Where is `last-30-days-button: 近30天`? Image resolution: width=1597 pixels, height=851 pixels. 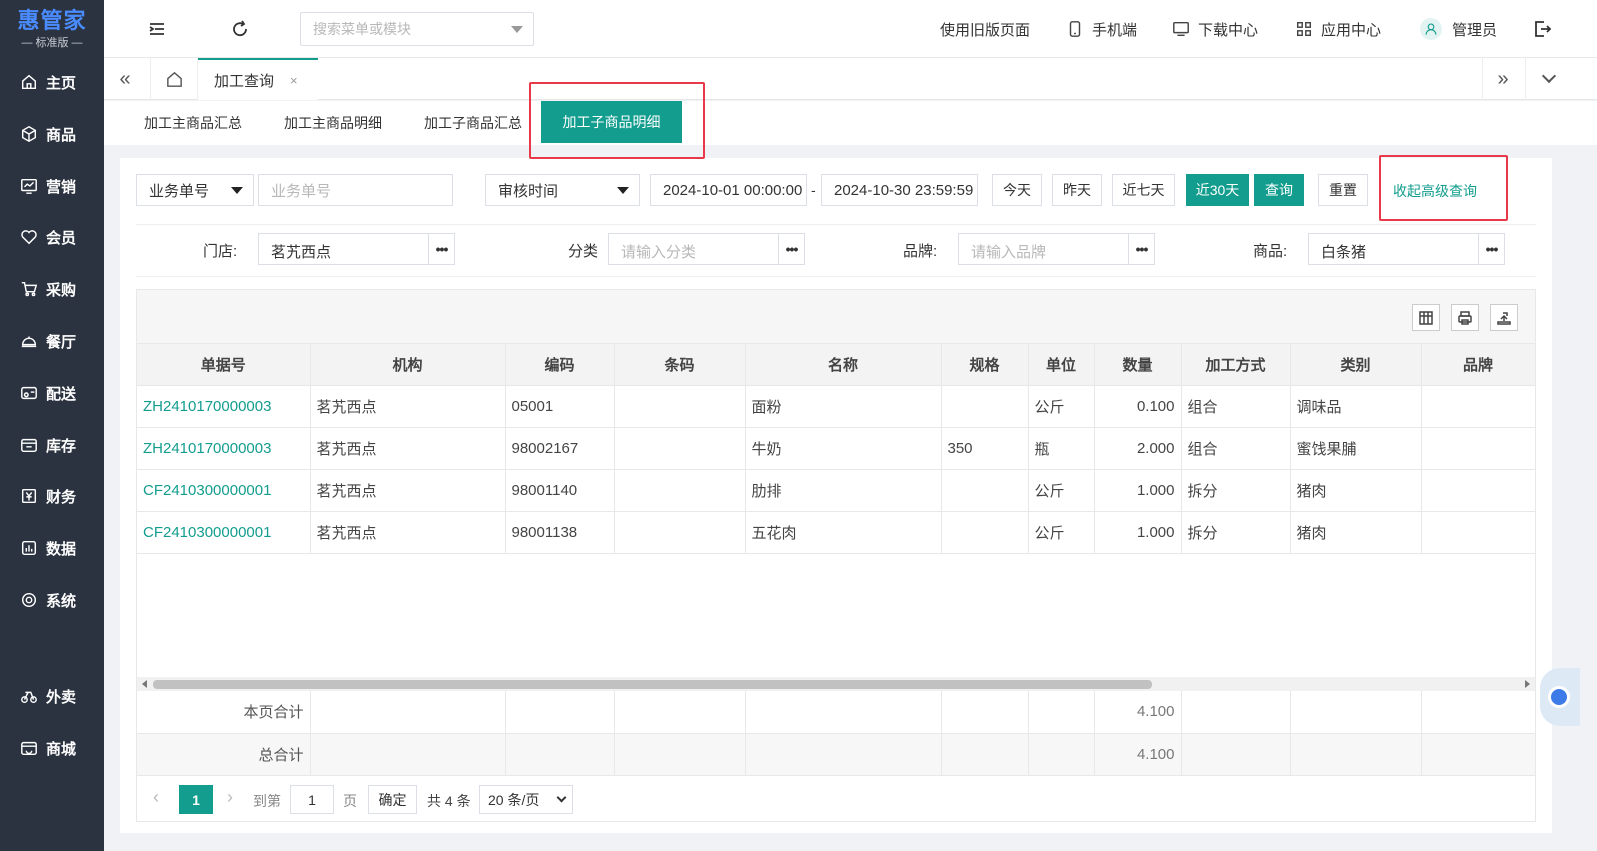
last-30-days-button: 近30天 is located at coordinates (1217, 190).